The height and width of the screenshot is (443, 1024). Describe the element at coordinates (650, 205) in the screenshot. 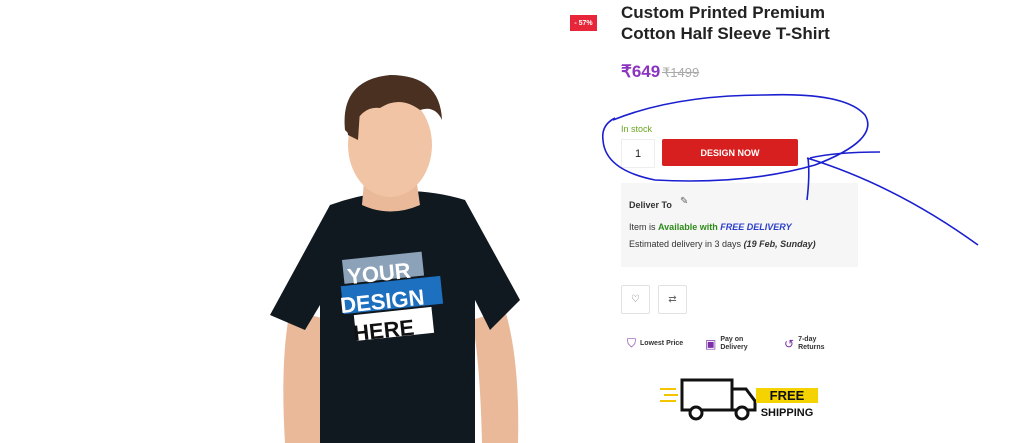

I see `deliver-to-label: Deliver To` at that location.